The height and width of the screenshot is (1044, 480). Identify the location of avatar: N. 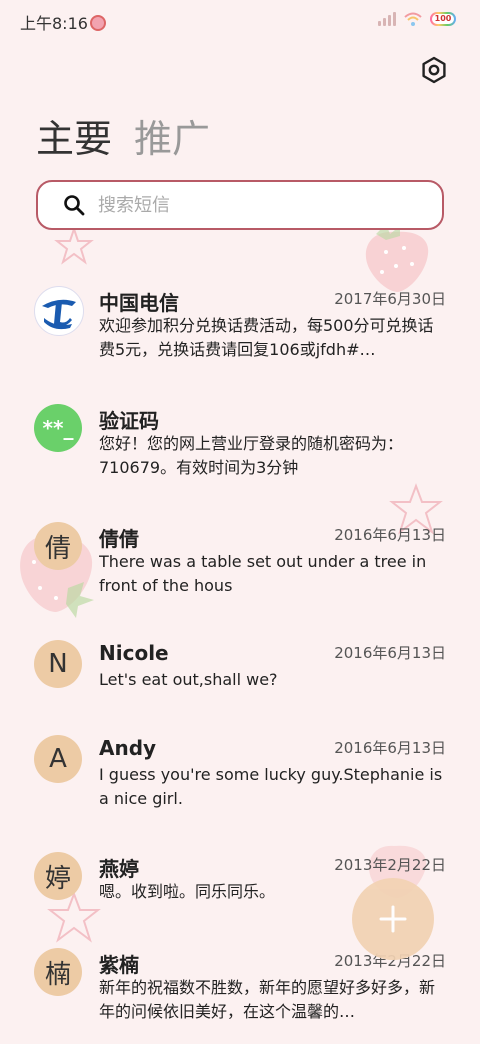
(58, 664).